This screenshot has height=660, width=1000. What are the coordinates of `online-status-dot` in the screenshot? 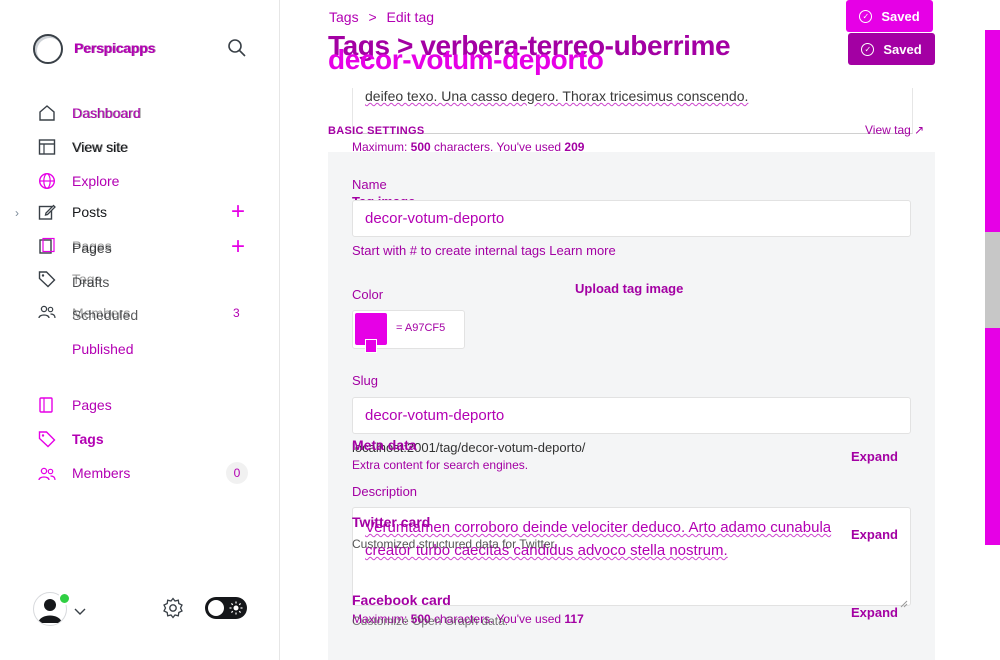 It's located at (64, 598).